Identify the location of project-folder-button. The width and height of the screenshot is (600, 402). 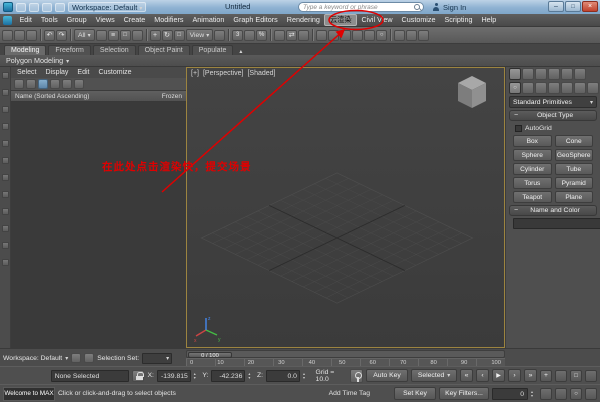
(60, 7).